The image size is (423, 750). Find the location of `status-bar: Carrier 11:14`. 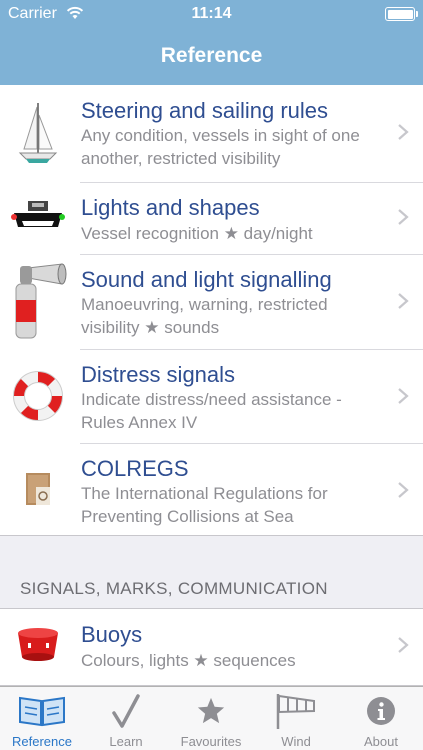

status-bar: Carrier 11:14 is located at coordinates (211, 14).